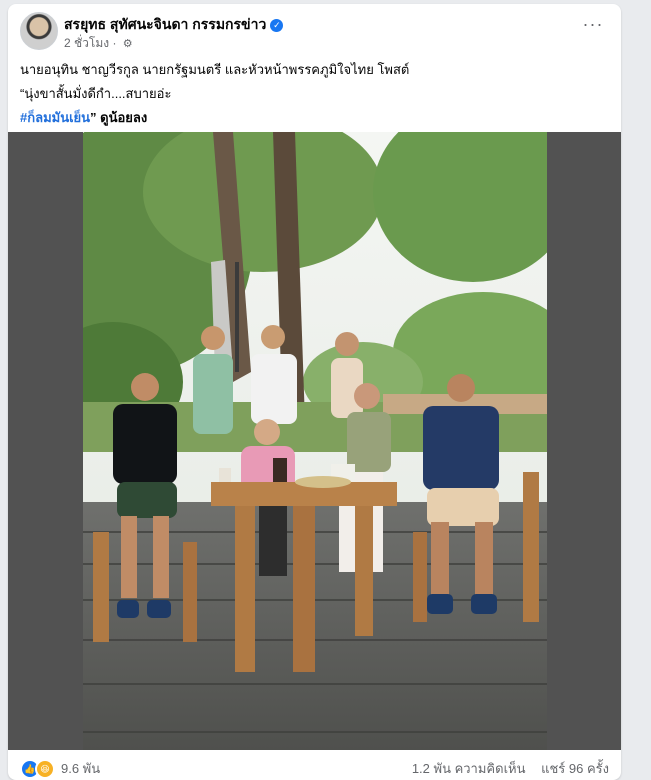 The height and width of the screenshot is (780, 651). Describe the element at coordinates (45, 768) in the screenshot. I see `haha-icon: 😆` at that location.